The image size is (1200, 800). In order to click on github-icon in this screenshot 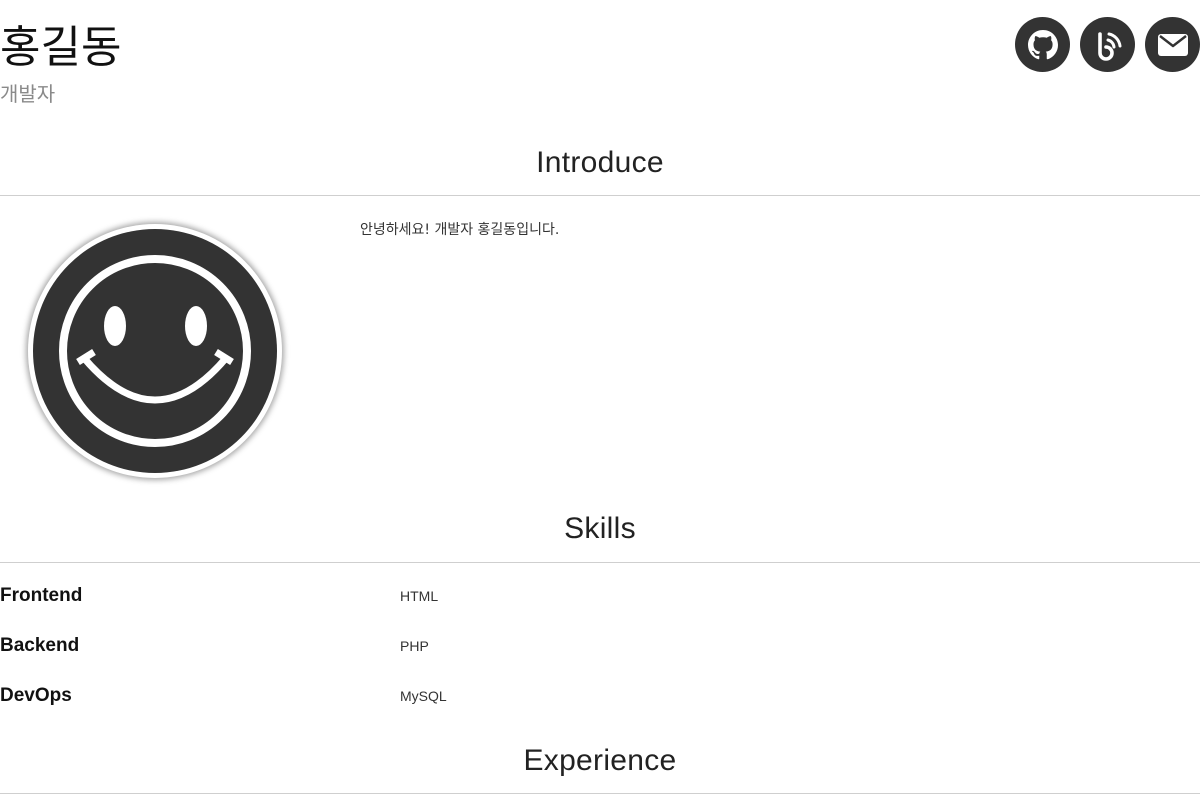, I will do `click(1042, 44)`.